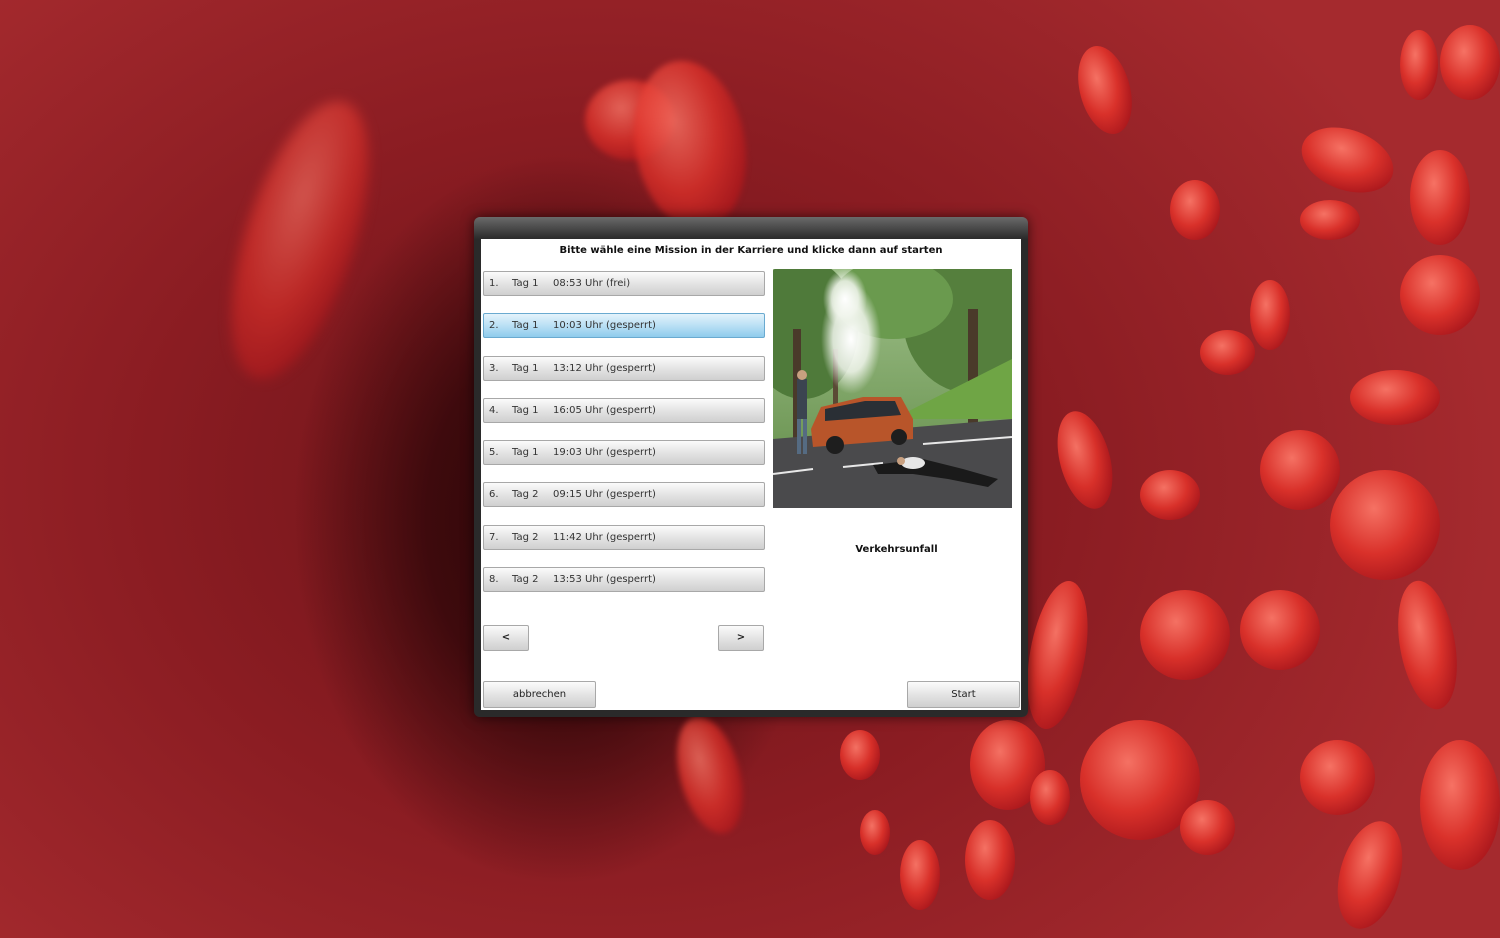 Image resolution: width=1500 pixels, height=938 pixels. Describe the element at coordinates (494, 410) in the screenshot. I see `mission-number: 4.` at that location.